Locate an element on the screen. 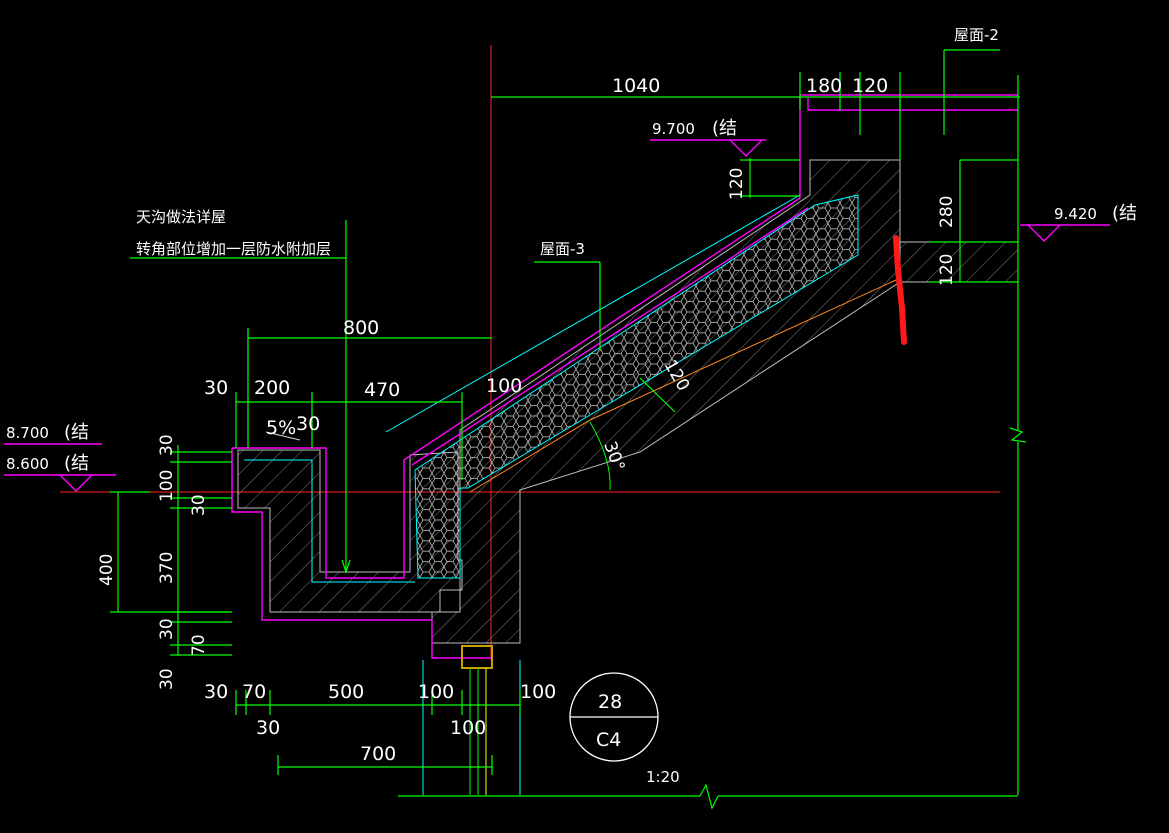 This screenshot has width=1169, height=833. dim-400: 400 is located at coordinates (107, 570).